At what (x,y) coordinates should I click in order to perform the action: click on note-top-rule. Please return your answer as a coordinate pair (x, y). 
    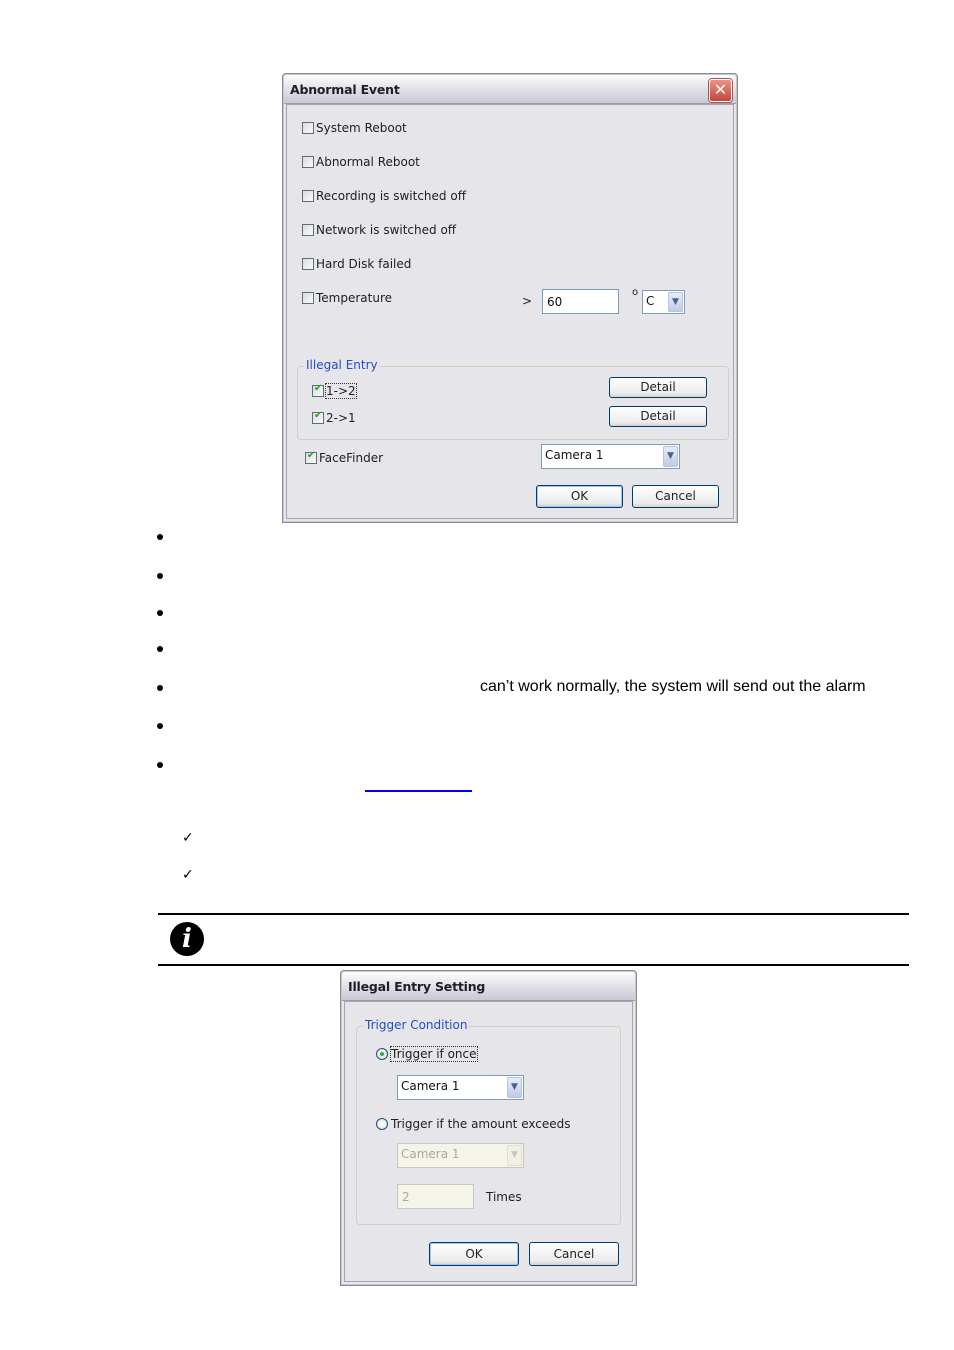
    Looking at the image, I should click on (533, 914).